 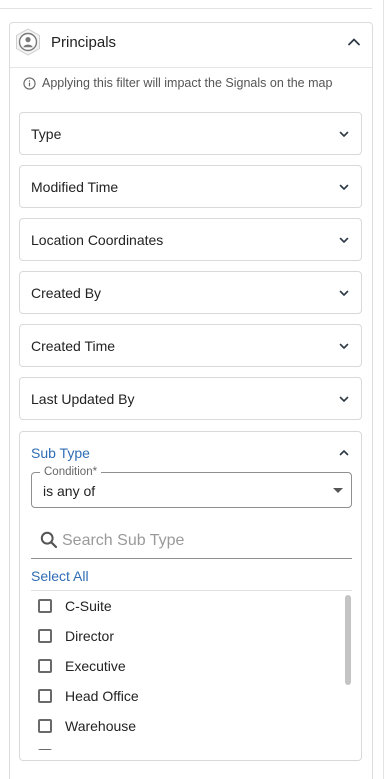 What do you see at coordinates (181, 636) in the screenshot?
I see `list-item: Director` at bounding box center [181, 636].